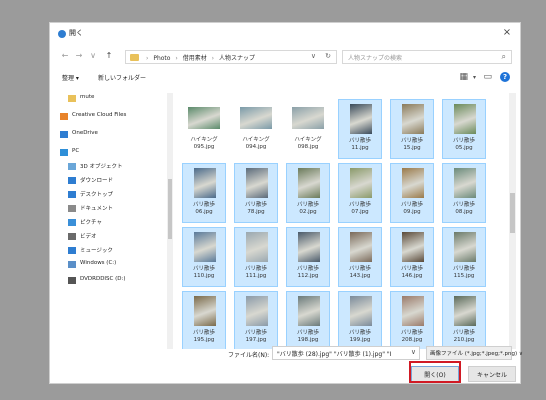 The height and width of the screenshot is (400, 546). What do you see at coordinates (463, 144) in the screenshot?
I see `file-name: バリ散歩 05.jpg` at bounding box center [463, 144].